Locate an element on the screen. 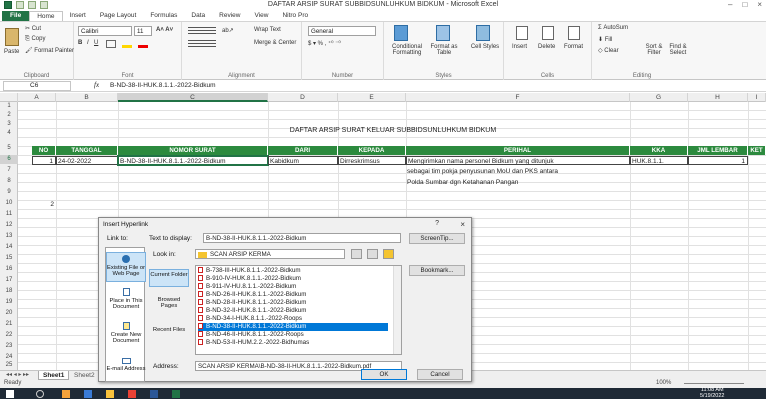 This screenshot has width=766, height=399. row-header: 16 is located at coordinates (9, 269).